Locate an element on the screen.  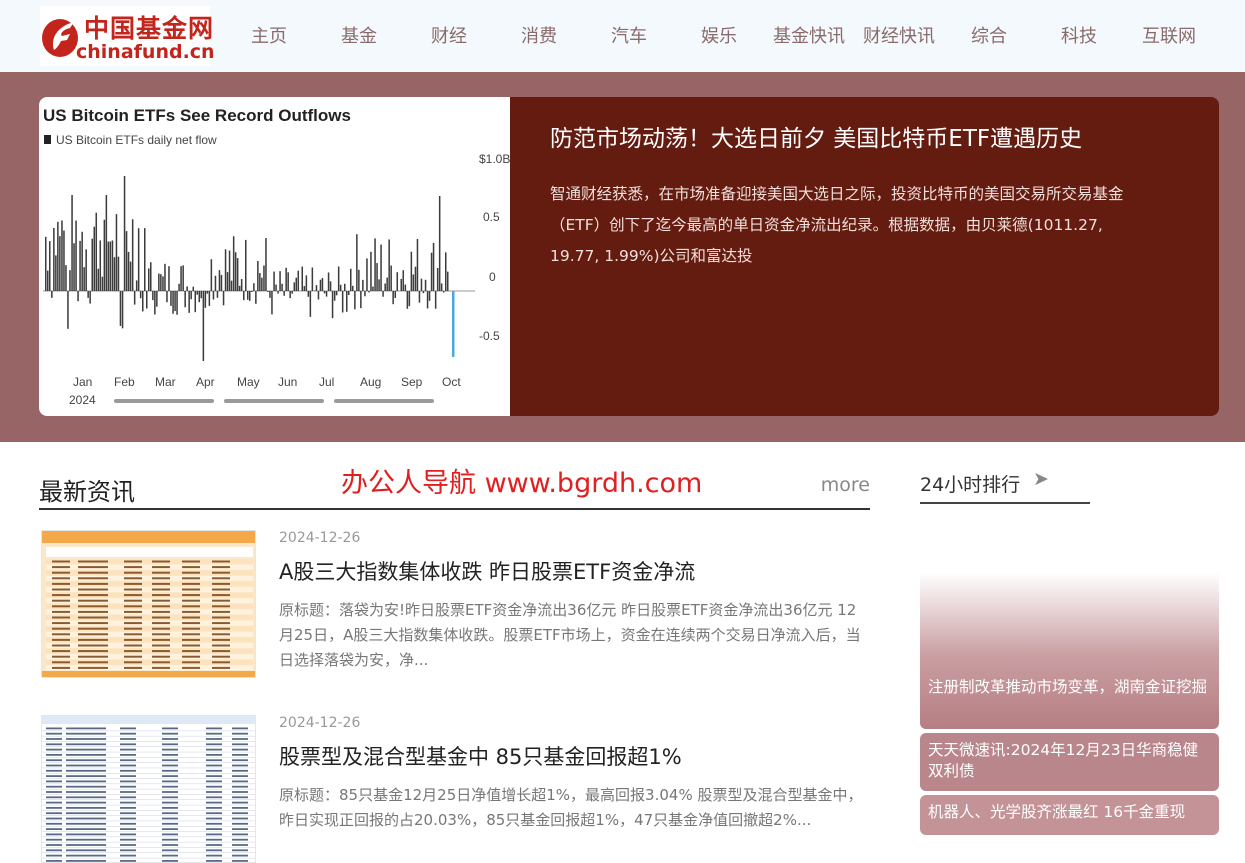
ranking-item-title: 天天微速讯:2024年12月23日华商稳健双利债 is located at coordinates (1070, 761).